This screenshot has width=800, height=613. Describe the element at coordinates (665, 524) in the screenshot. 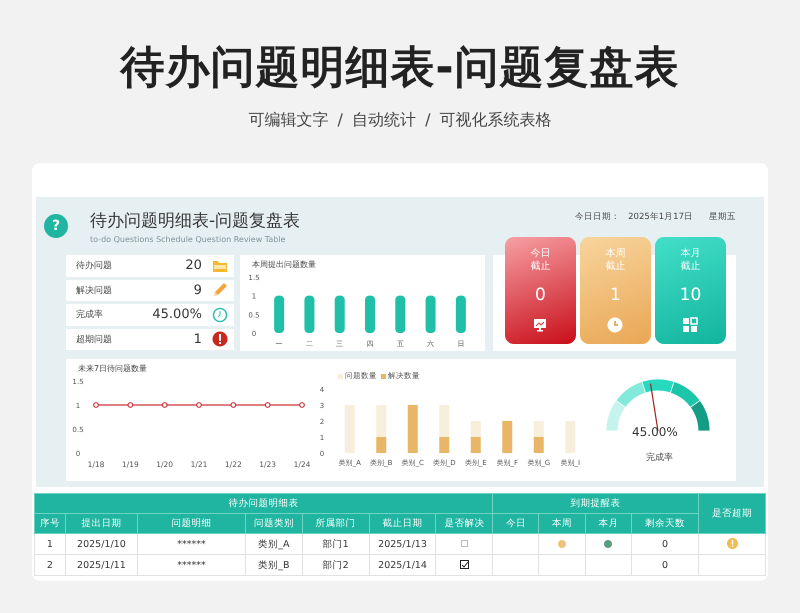

I see `column-header: 剩余天数` at that location.